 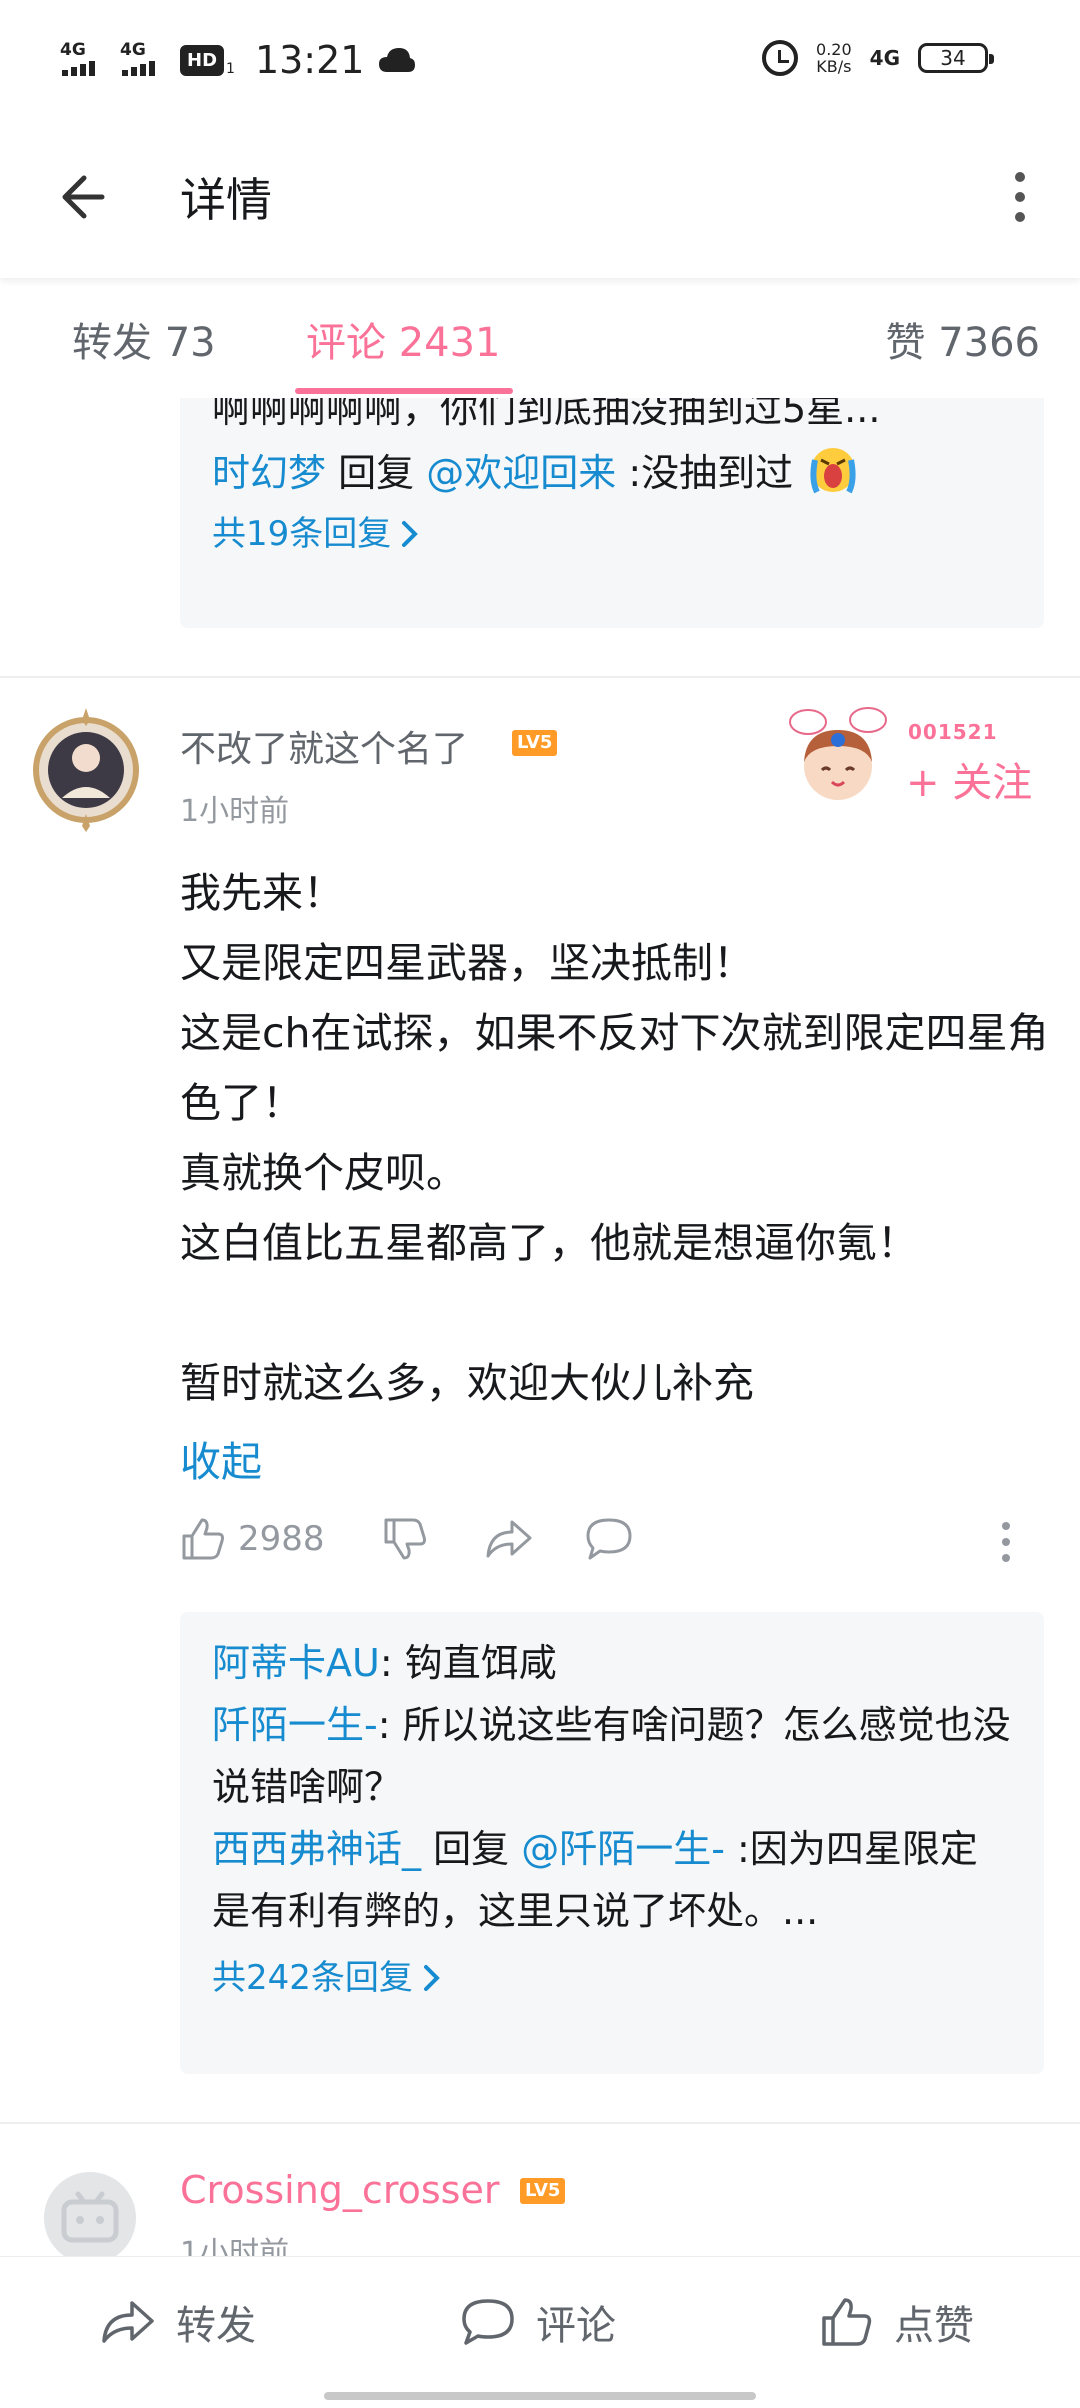 What do you see at coordinates (467, 1383) in the screenshot?
I see `comment-line: 暂时就这么多，欢迎大伙儿补充` at bounding box center [467, 1383].